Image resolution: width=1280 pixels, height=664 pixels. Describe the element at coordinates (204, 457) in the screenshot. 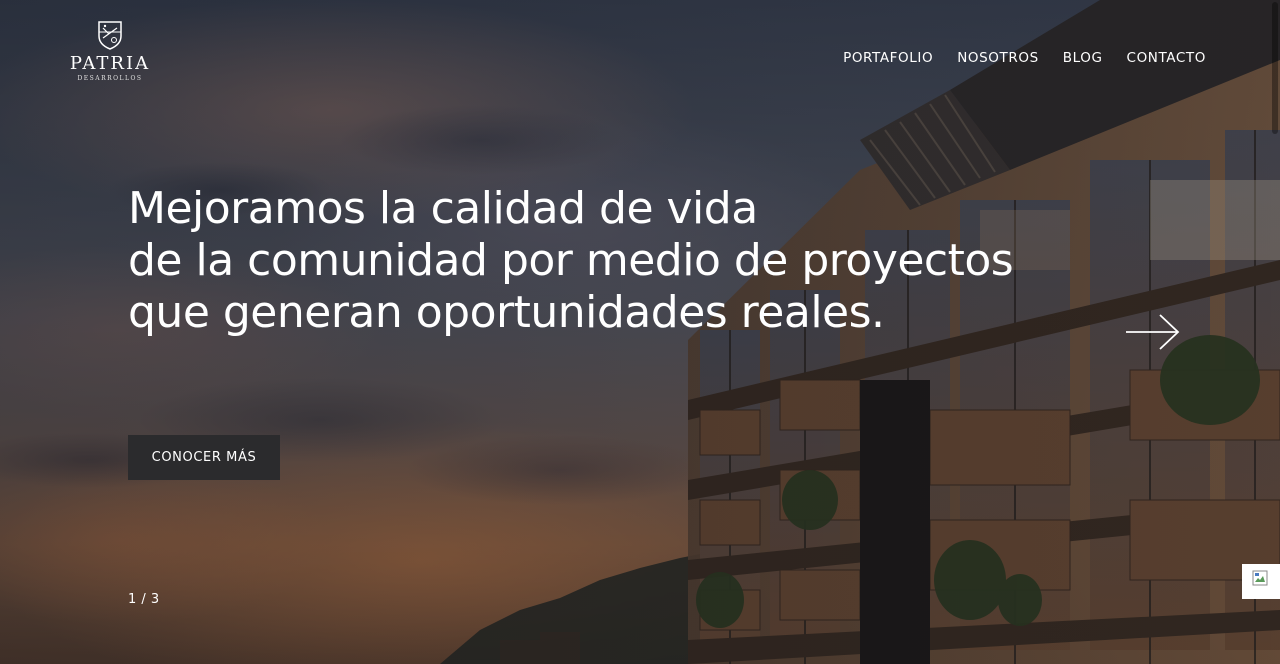

I see `conocer-mas-button: CONOCER MÁS` at that location.